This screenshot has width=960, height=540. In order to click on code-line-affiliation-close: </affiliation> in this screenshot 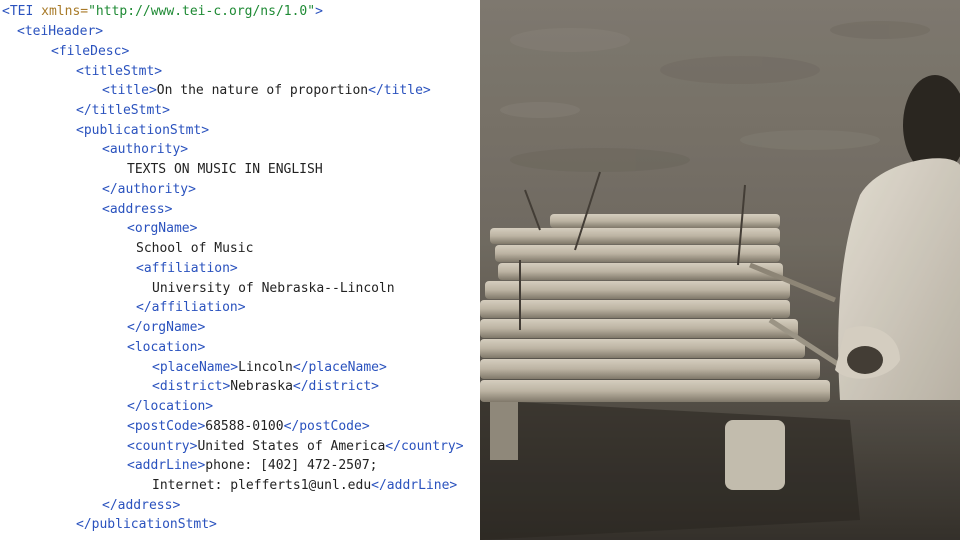, I will do `click(191, 308)`.